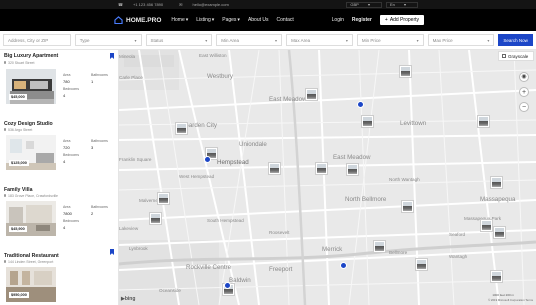 Image resolution: width=536 pixels, height=305 pixels. What do you see at coordinates (504, 56) in the screenshot?
I see `checkbox-icon` at bounding box center [504, 56].